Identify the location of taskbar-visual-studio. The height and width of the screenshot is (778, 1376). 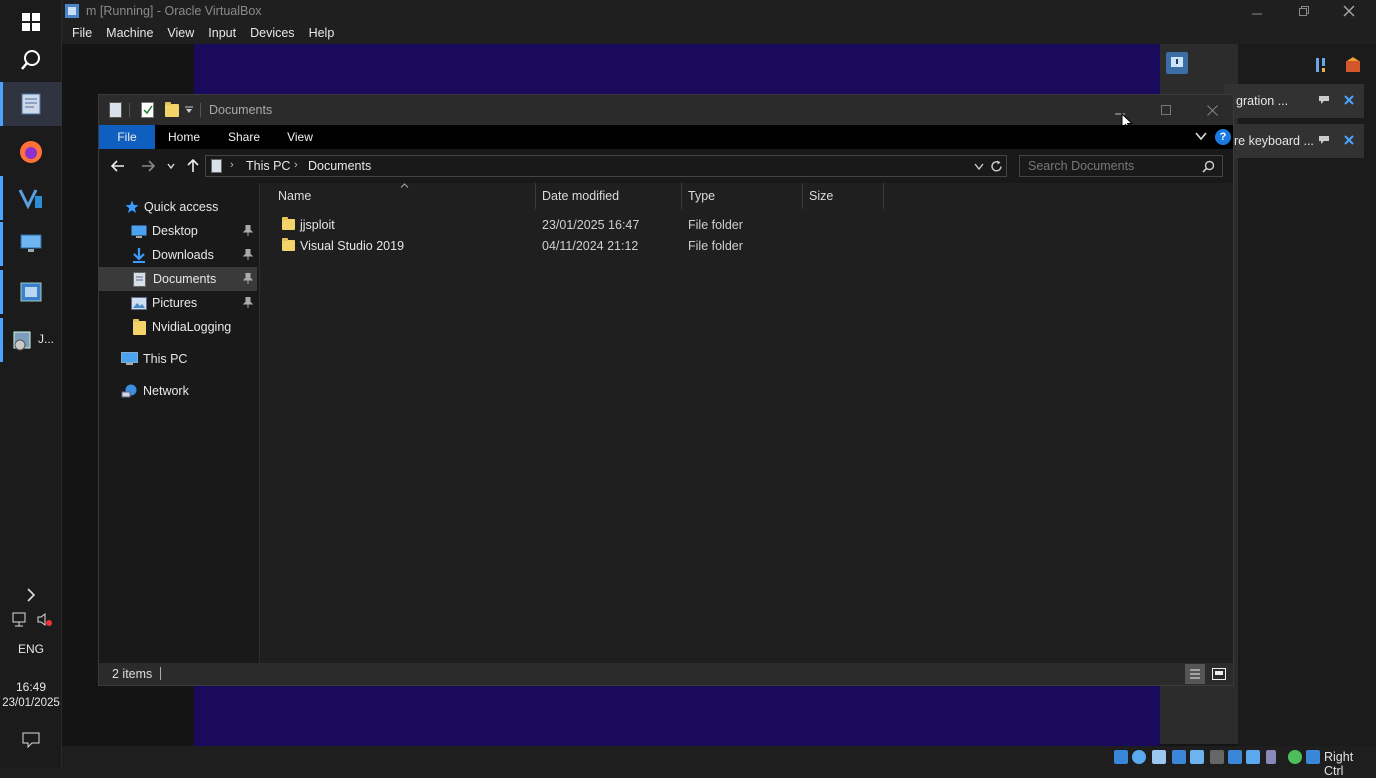
(31, 198).